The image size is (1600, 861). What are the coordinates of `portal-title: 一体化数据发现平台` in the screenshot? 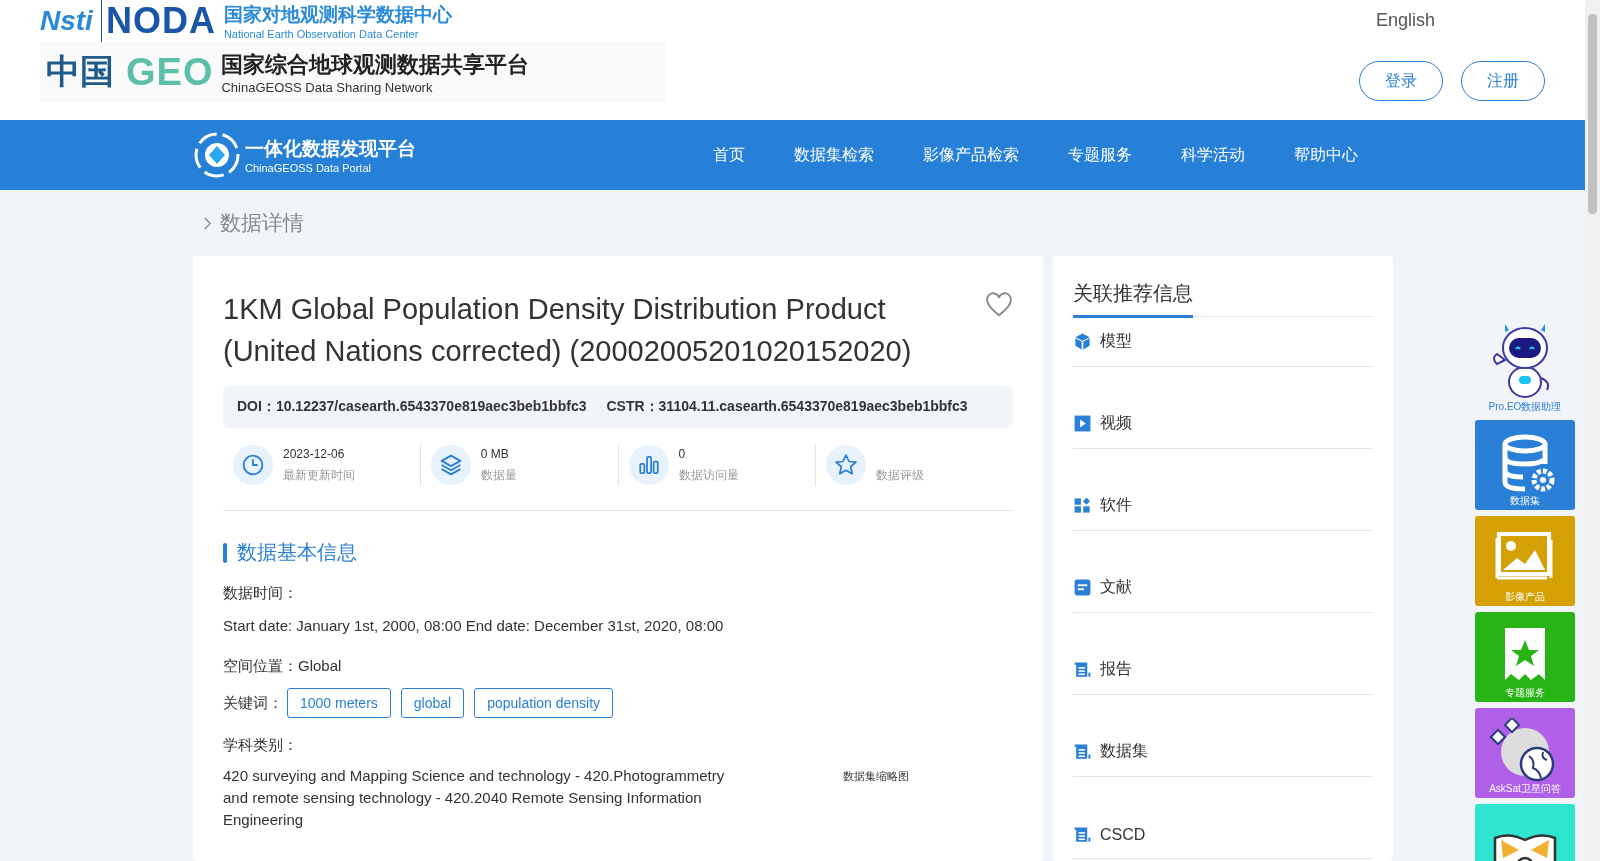 It's located at (330, 149).